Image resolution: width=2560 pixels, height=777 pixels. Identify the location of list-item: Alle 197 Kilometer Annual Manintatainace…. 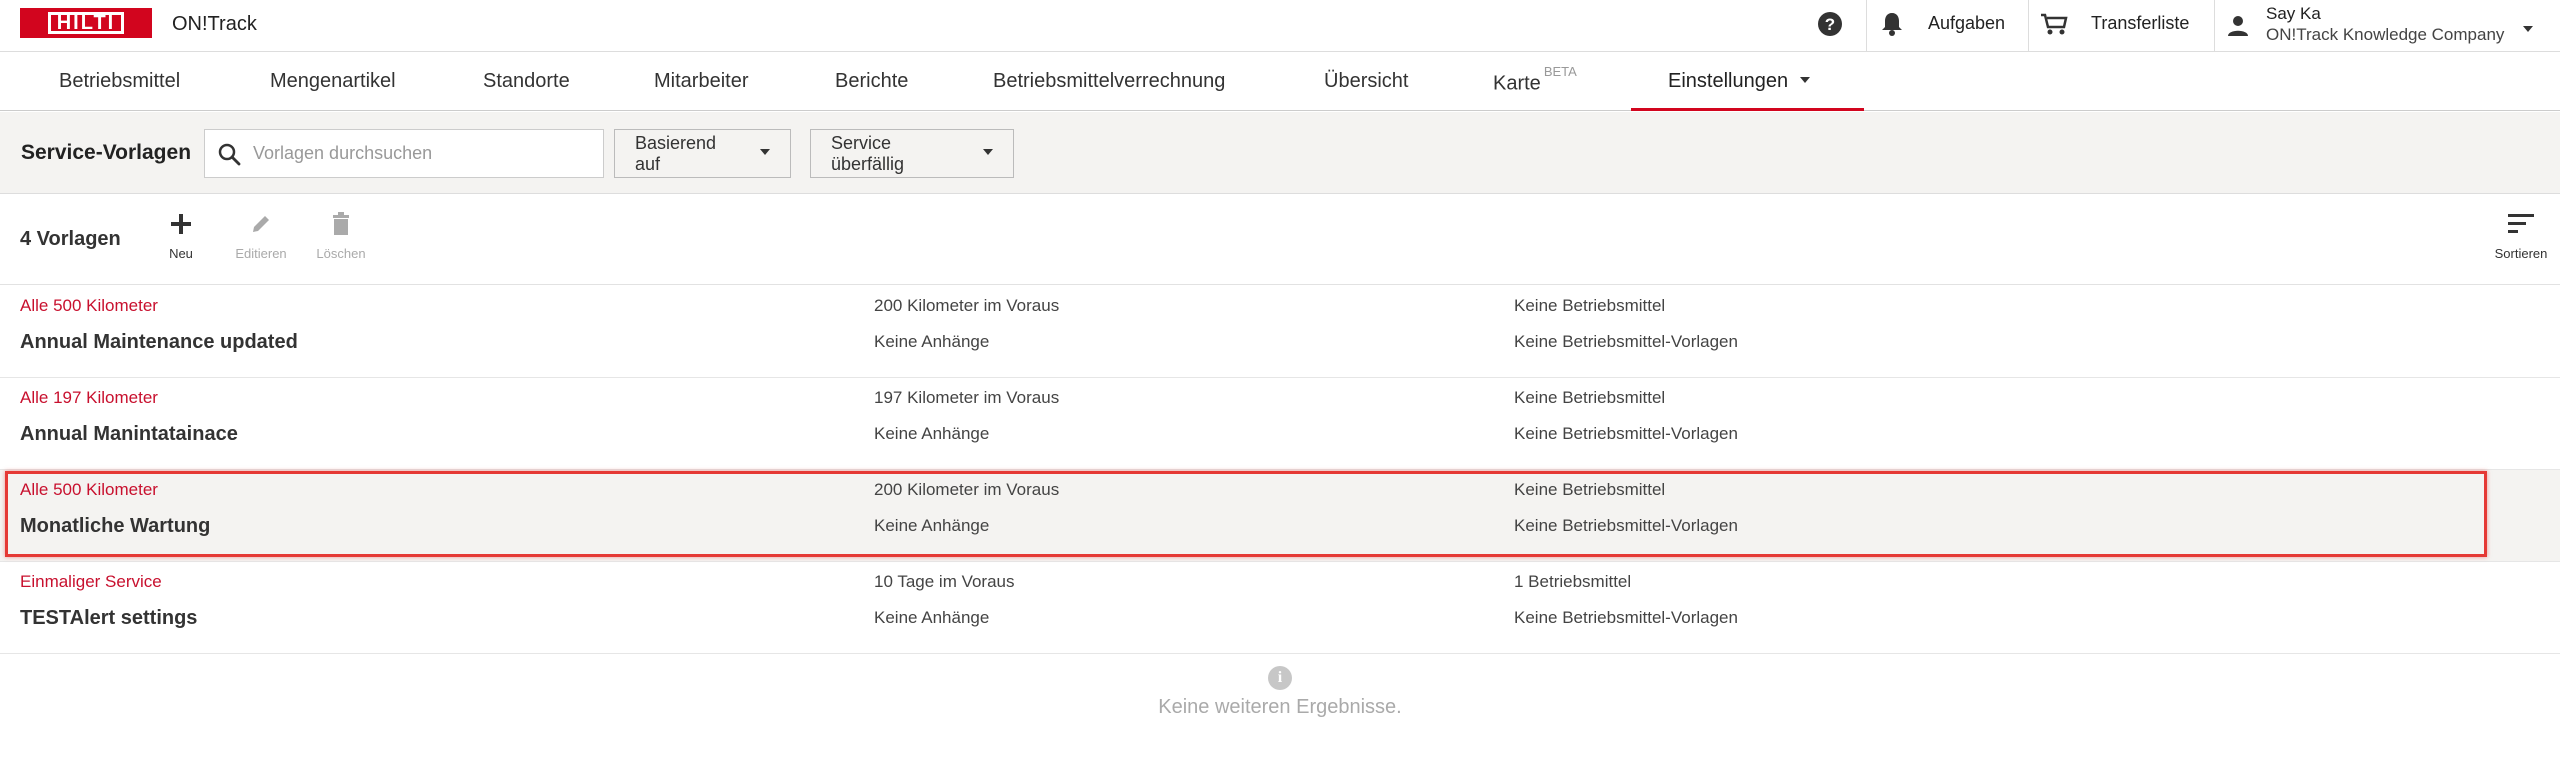
(1280, 424).